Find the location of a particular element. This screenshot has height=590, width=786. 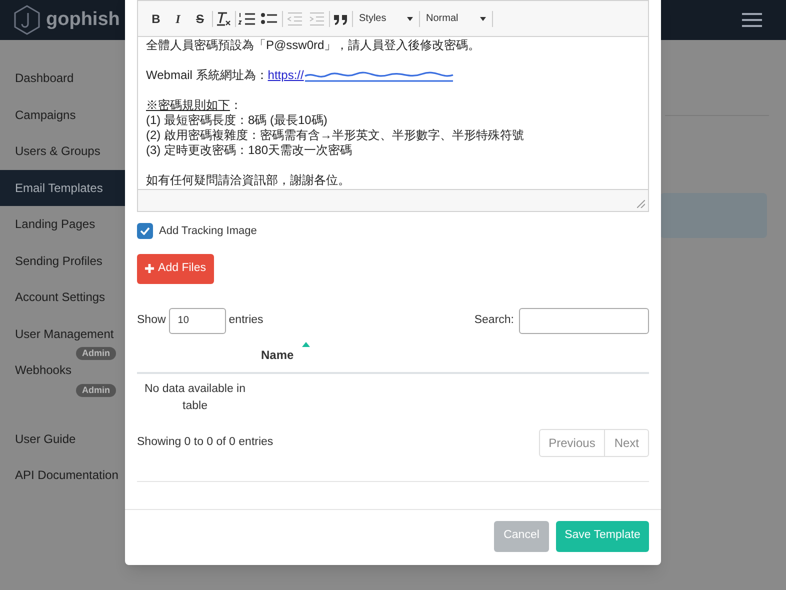

redaction-scribble-icon is located at coordinates (379, 76).